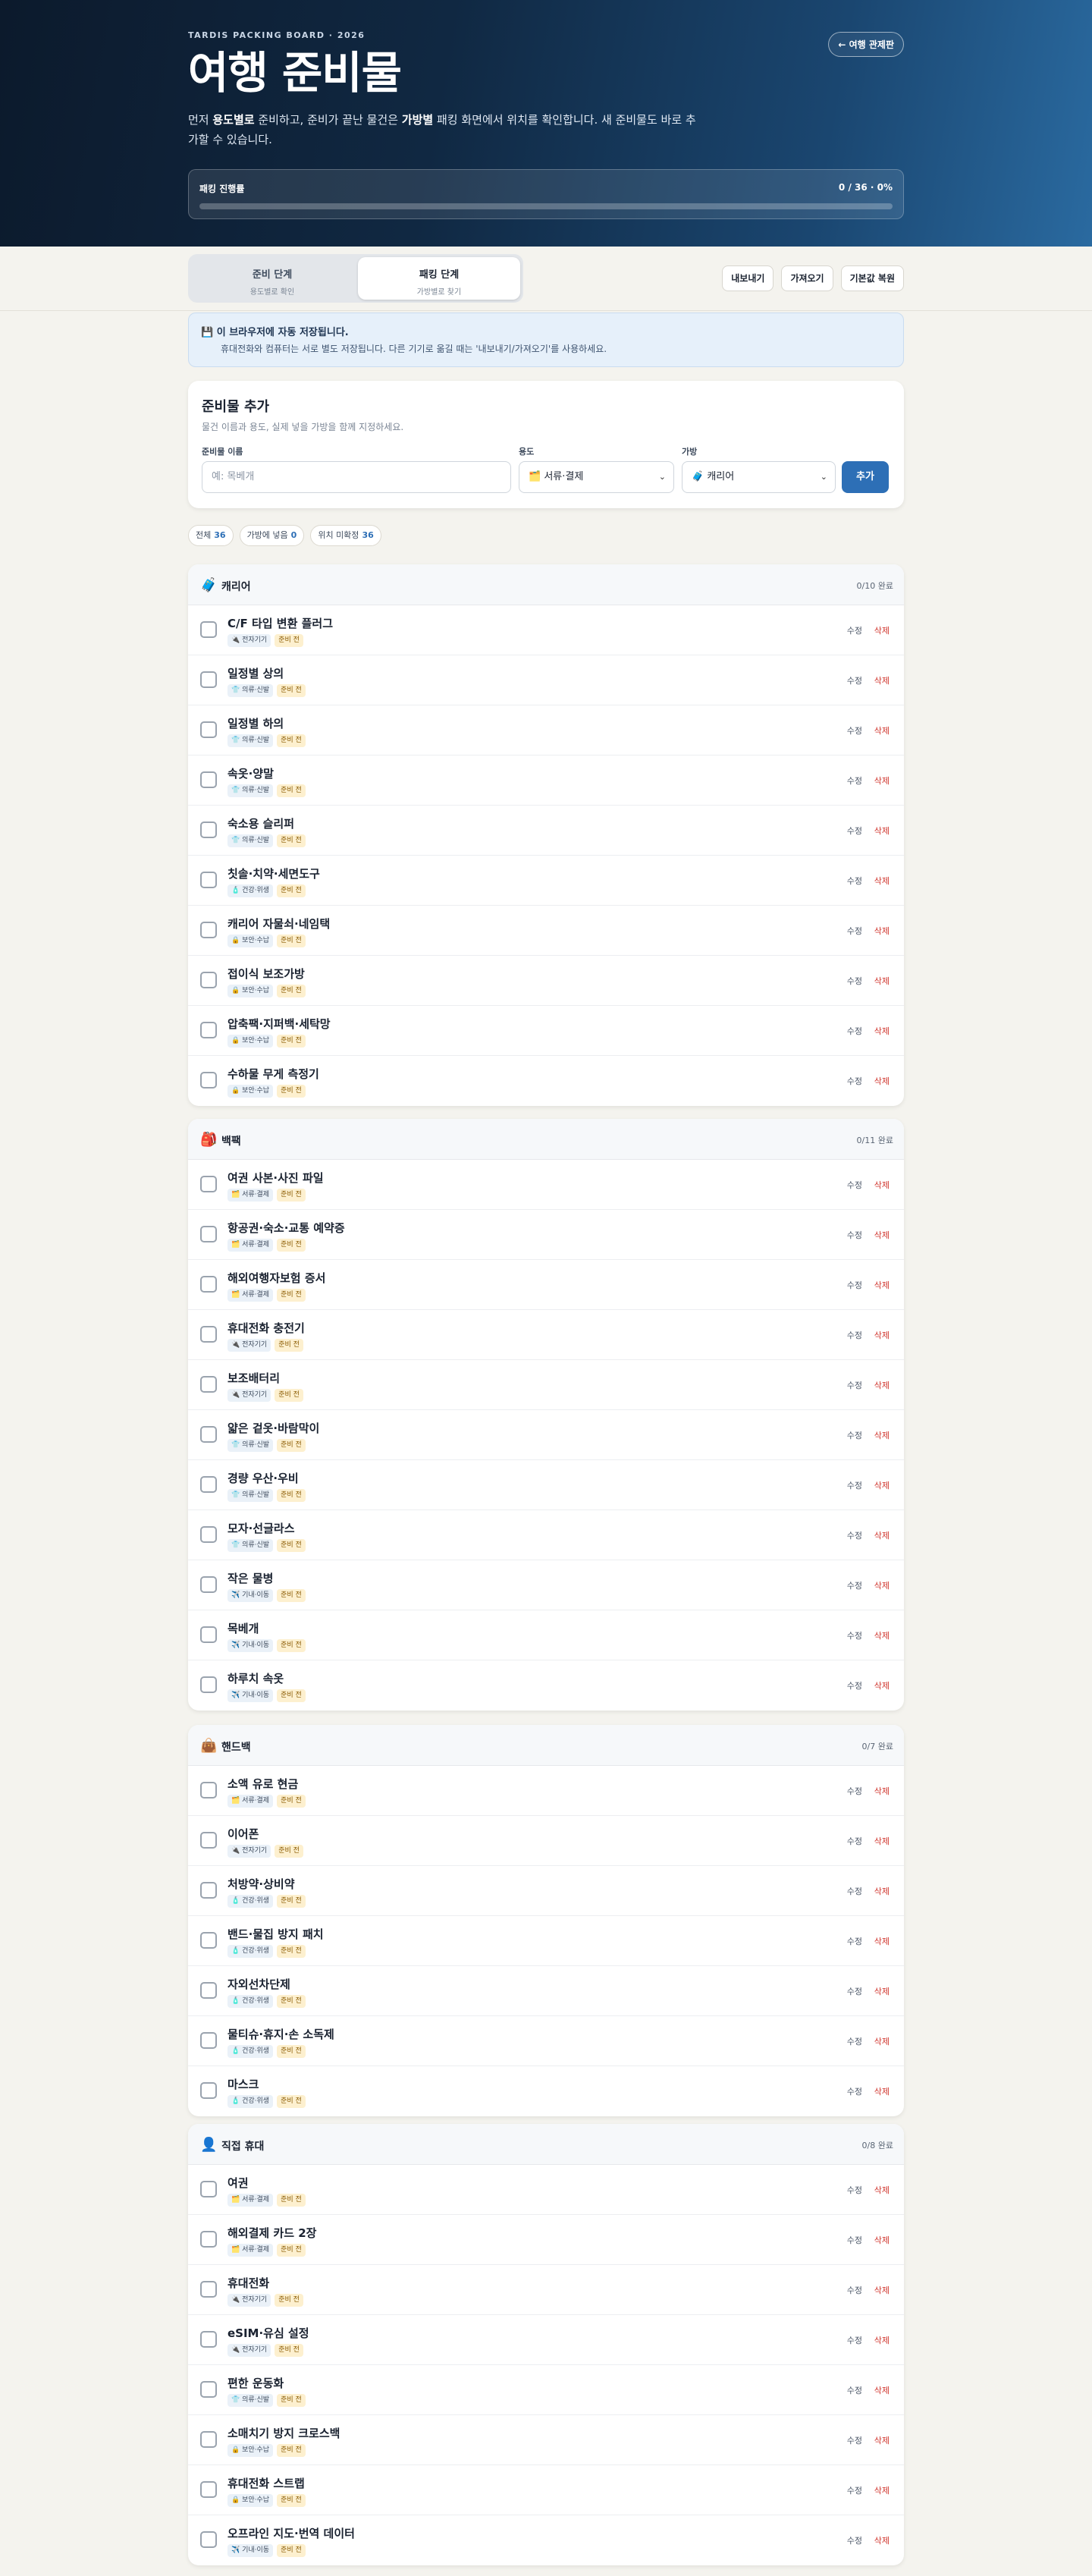  Describe the element at coordinates (865, 477) in the screenshot. I see `add-item-button: 추가` at that location.